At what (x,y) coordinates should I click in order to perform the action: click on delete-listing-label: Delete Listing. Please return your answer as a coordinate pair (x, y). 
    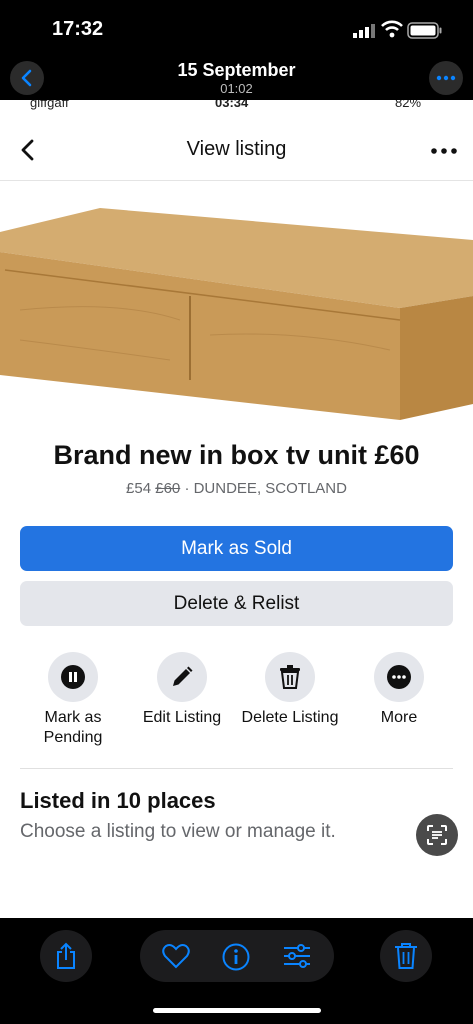
    Looking at the image, I should click on (290, 717).